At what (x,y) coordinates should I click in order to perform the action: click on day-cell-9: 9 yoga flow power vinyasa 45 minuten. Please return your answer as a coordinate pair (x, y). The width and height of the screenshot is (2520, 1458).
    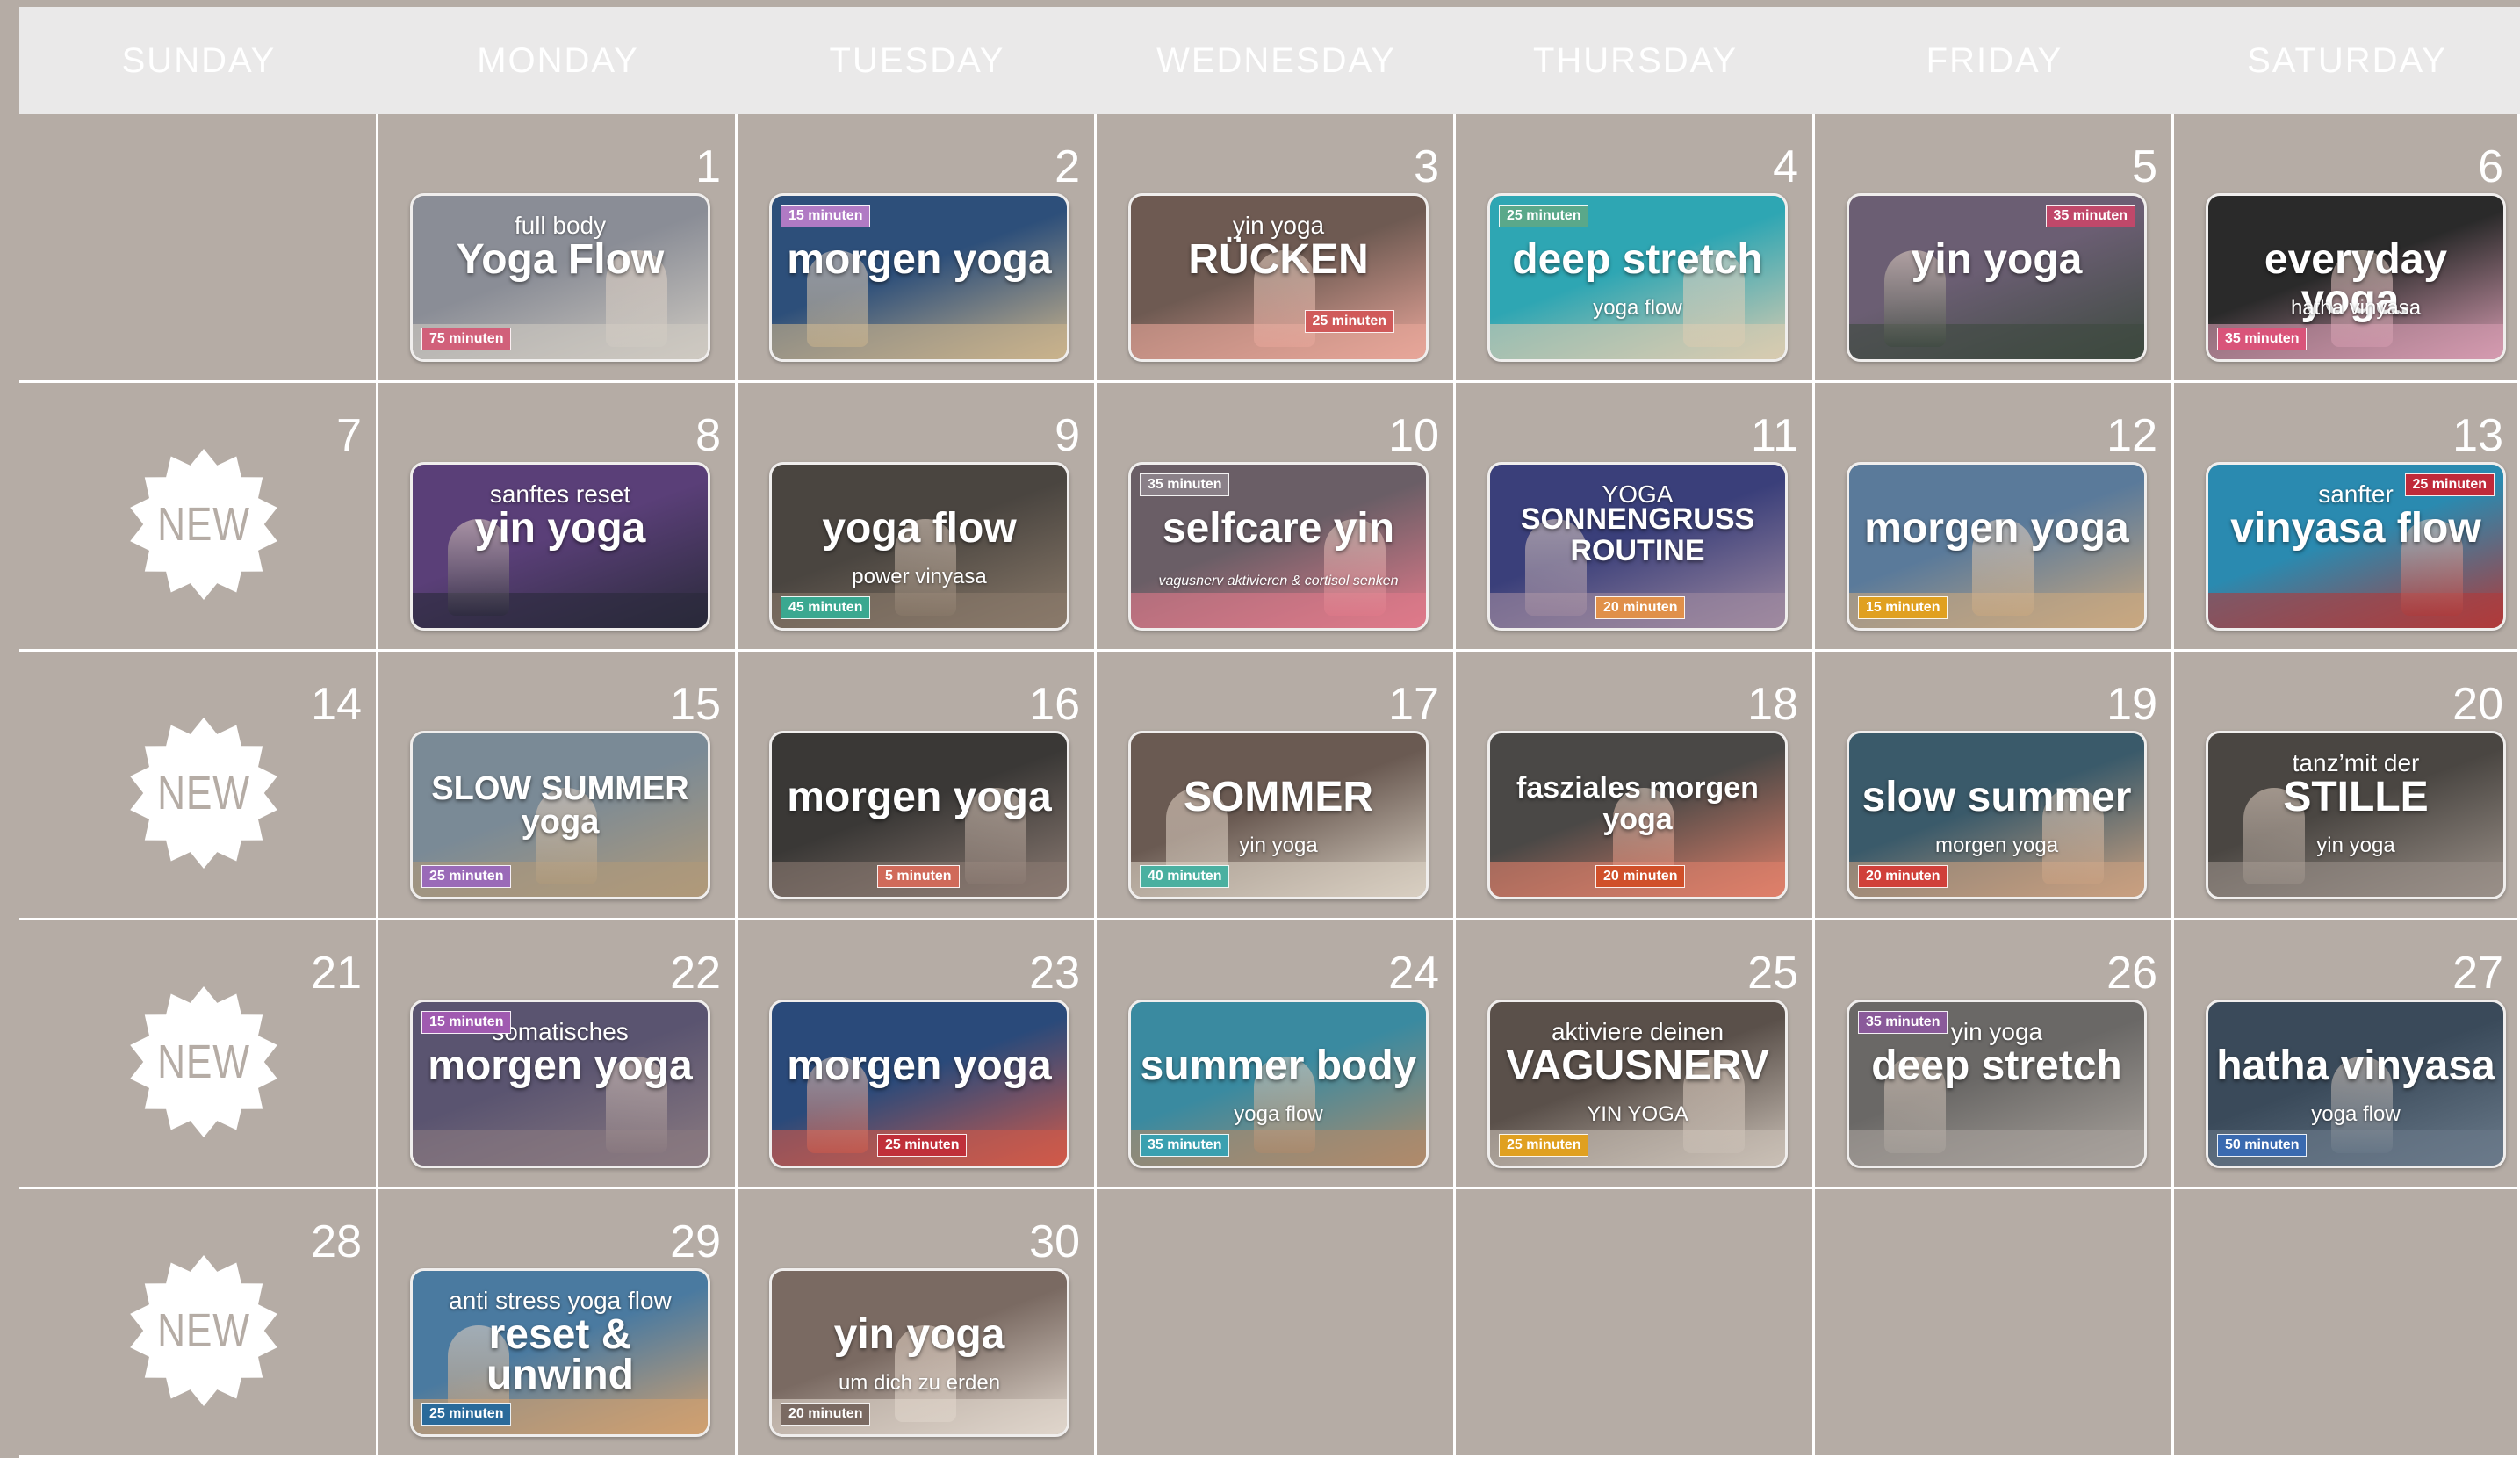
    Looking at the image, I should click on (917, 517).